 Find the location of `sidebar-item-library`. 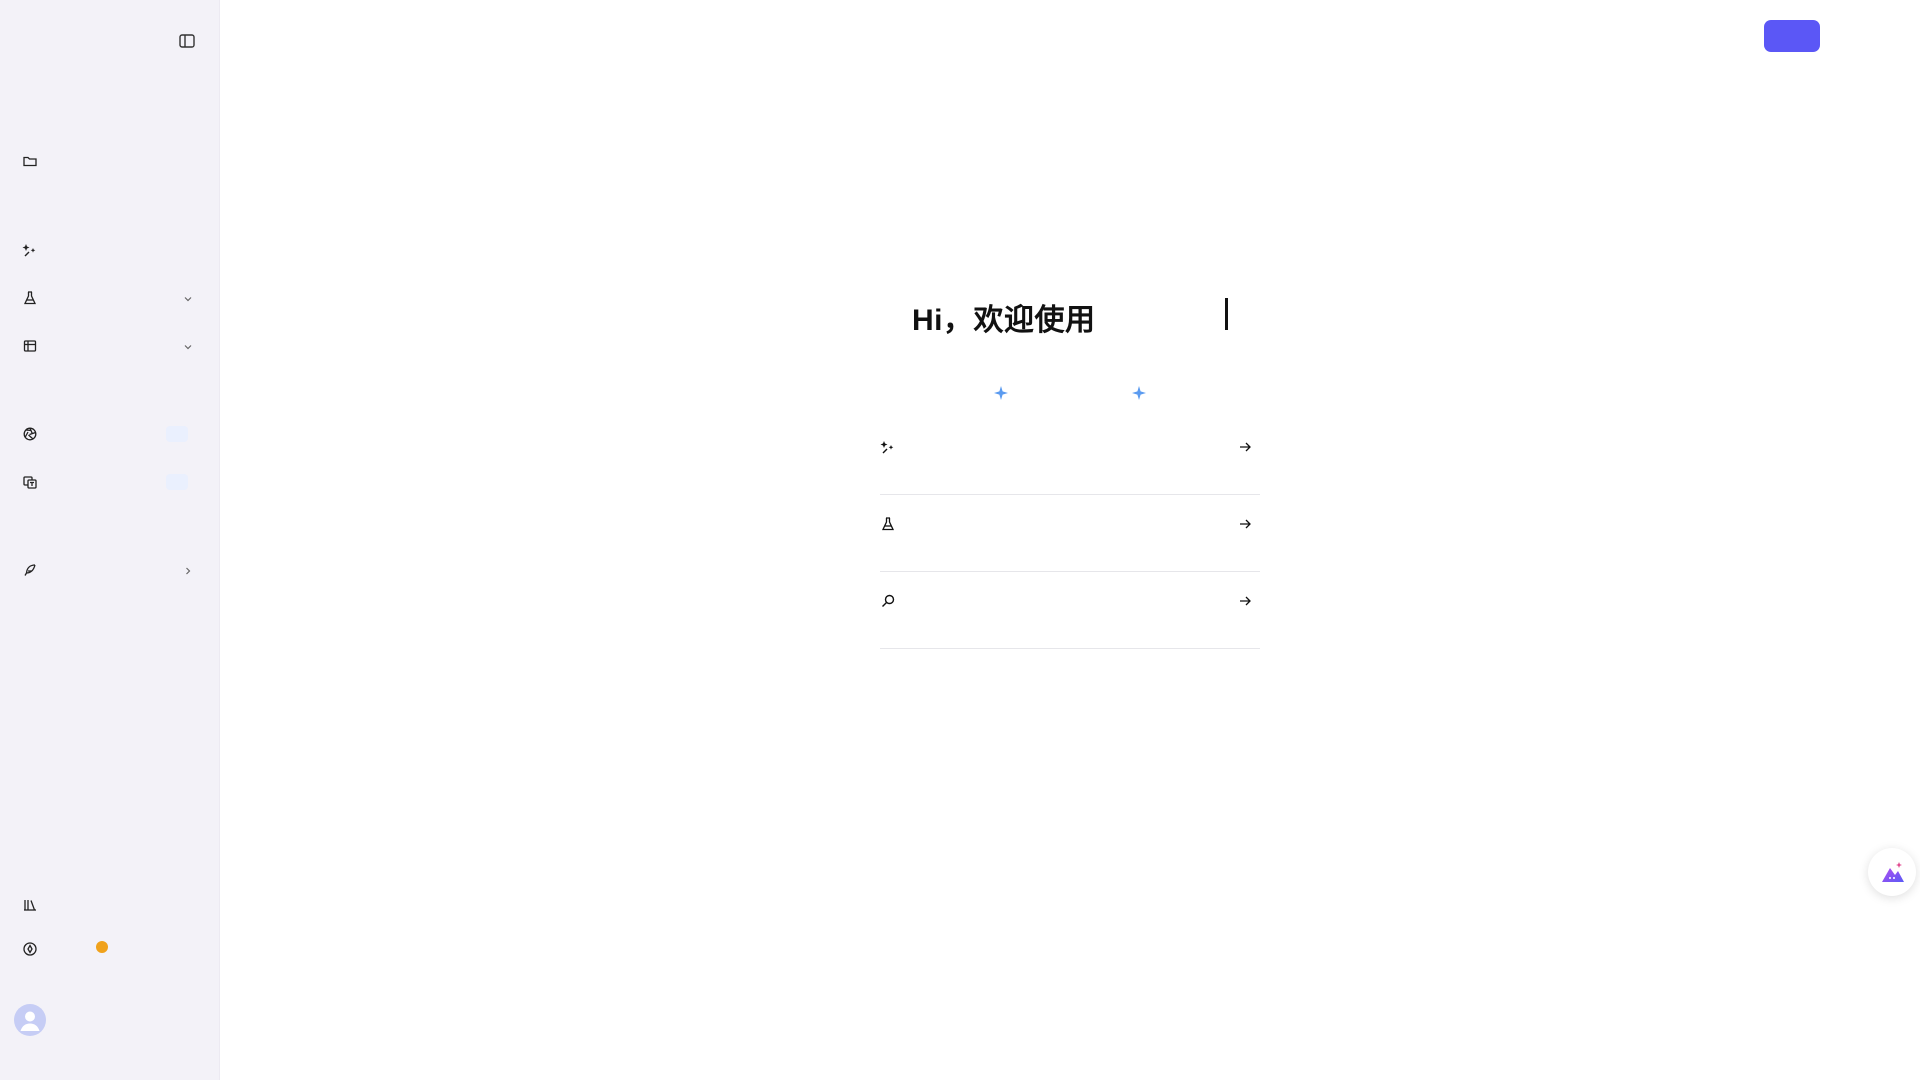

sidebar-item-library is located at coordinates (109, 905).